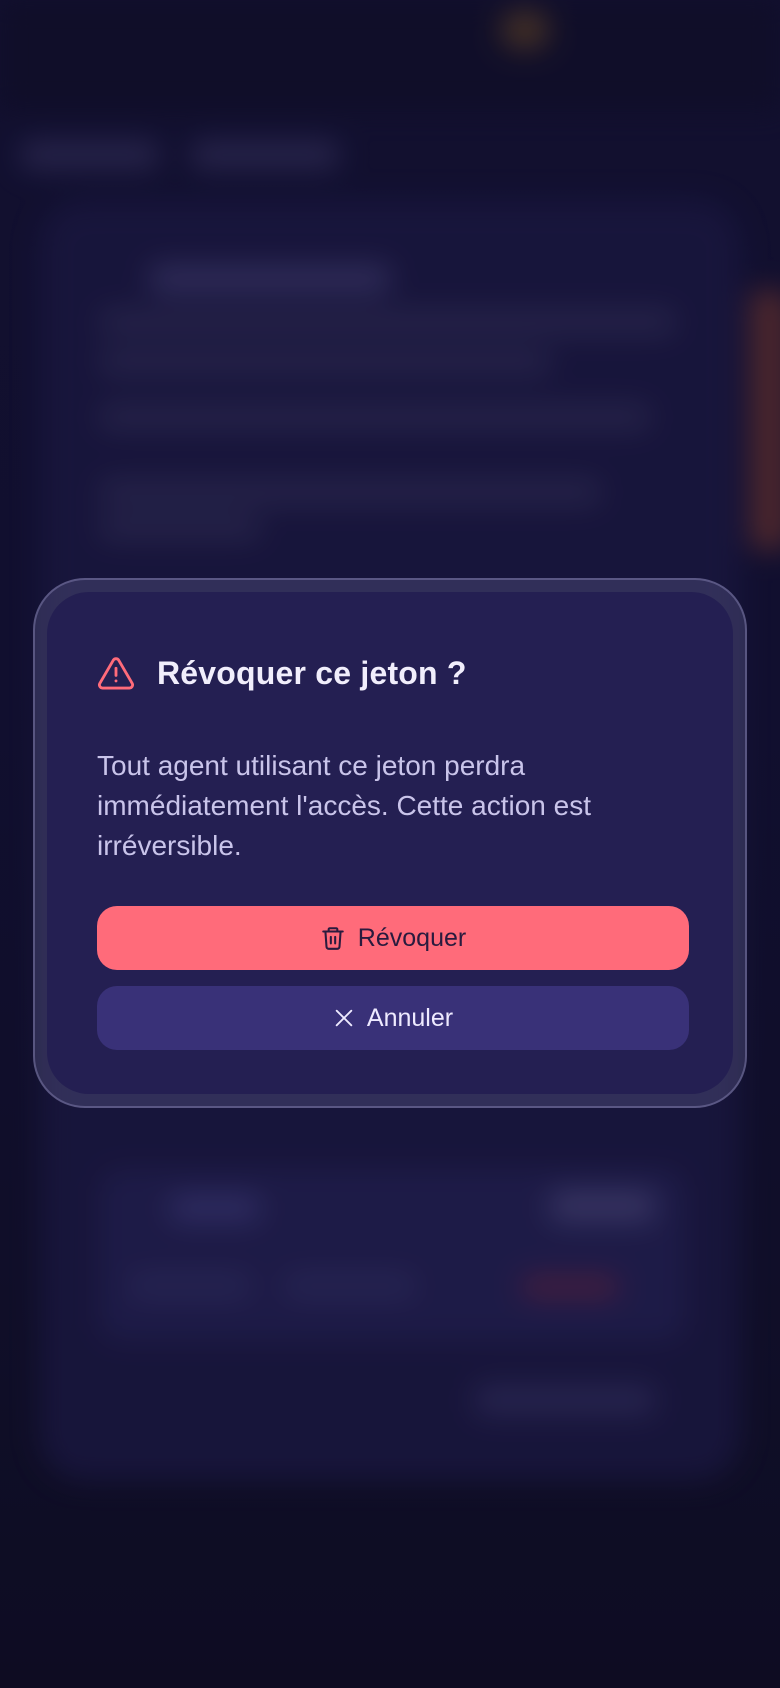 The image size is (780, 1688). Describe the element at coordinates (333, 938) in the screenshot. I see `trash-icon` at that location.